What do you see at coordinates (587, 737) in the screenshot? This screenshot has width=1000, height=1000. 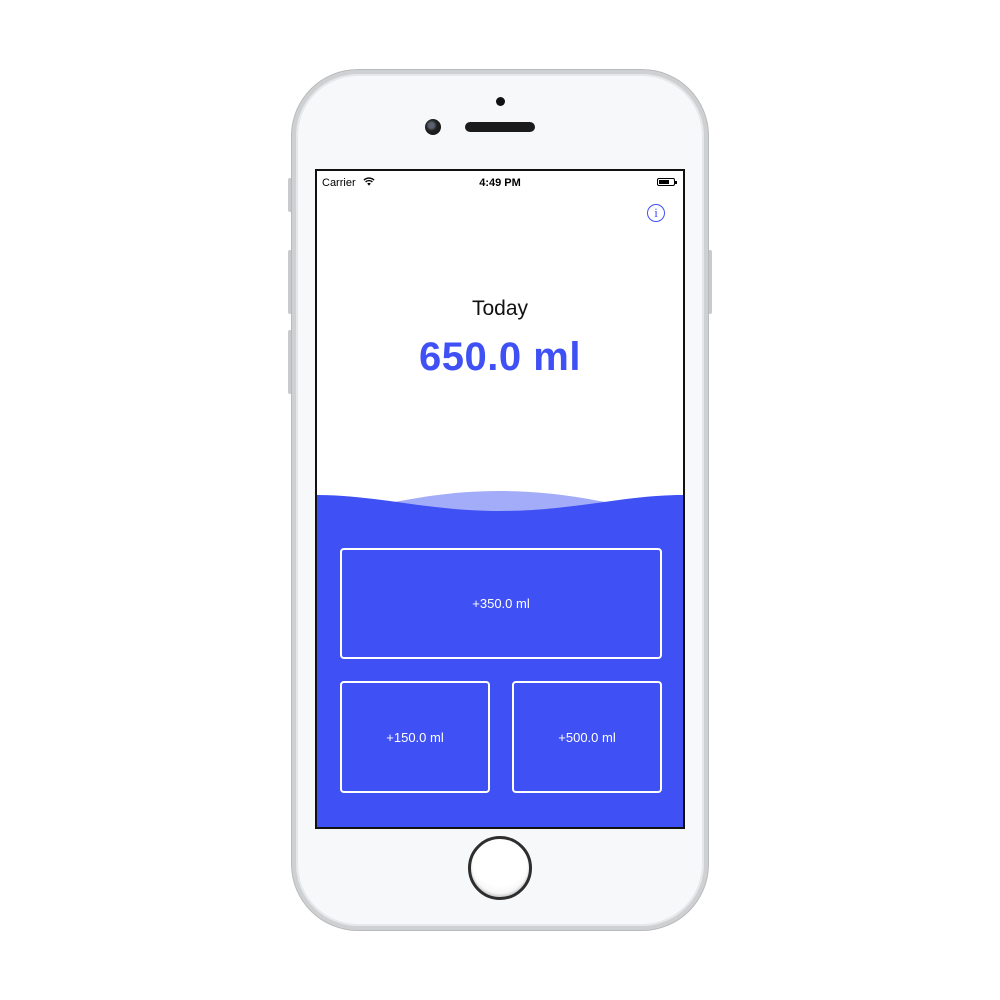 I see `add-500-button: +500.0 ml` at bounding box center [587, 737].